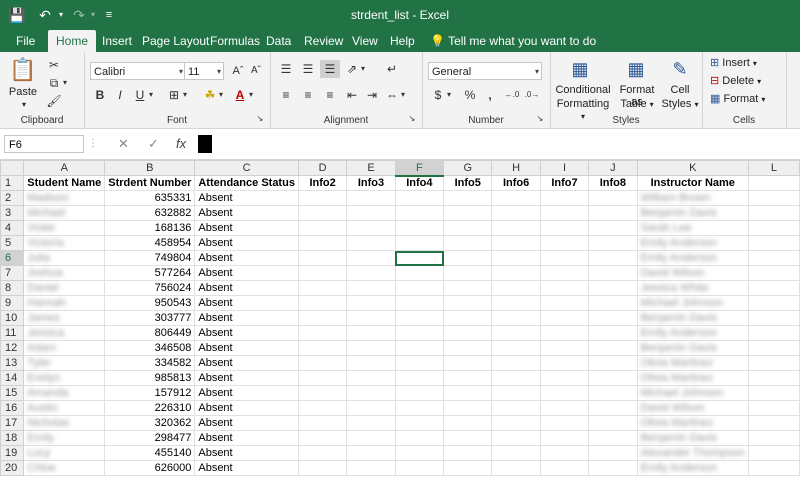 This screenshot has height=480, width=800. I want to click on instructor-name-cell: Alexander Thompson, so click(692, 453).